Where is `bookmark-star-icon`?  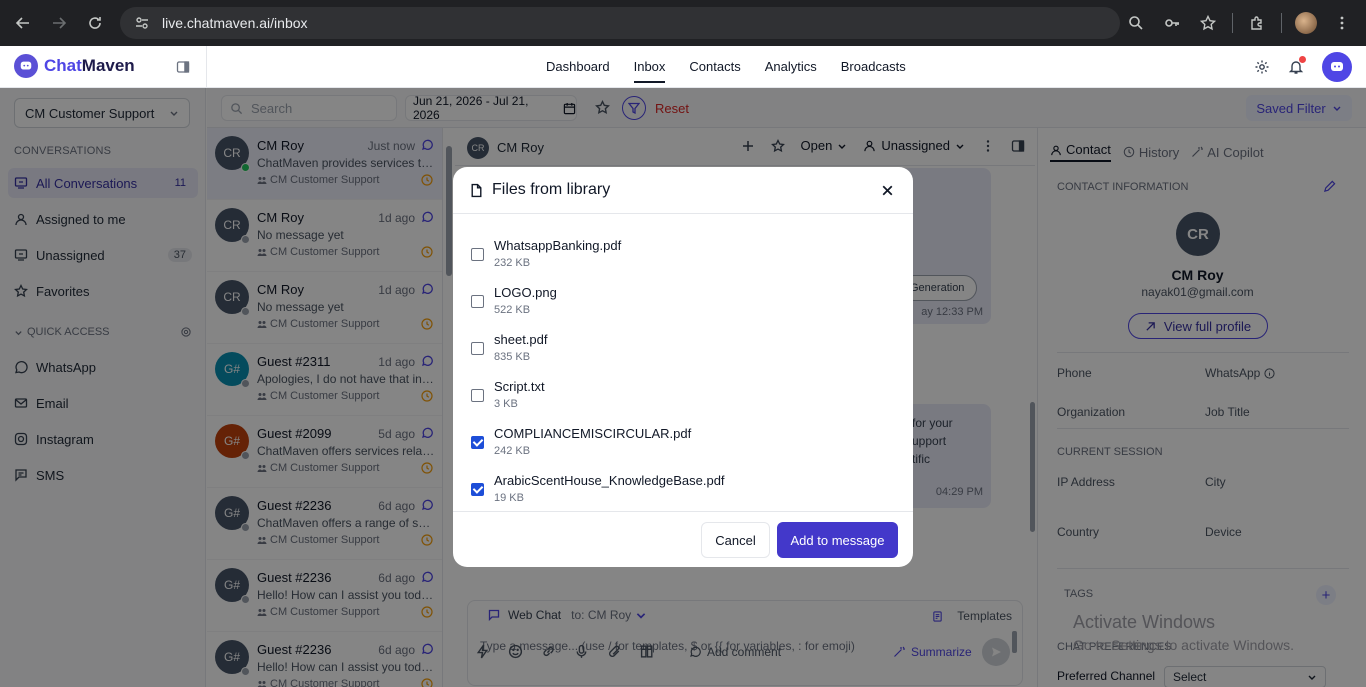
bookmark-star-icon is located at coordinates (1208, 23).